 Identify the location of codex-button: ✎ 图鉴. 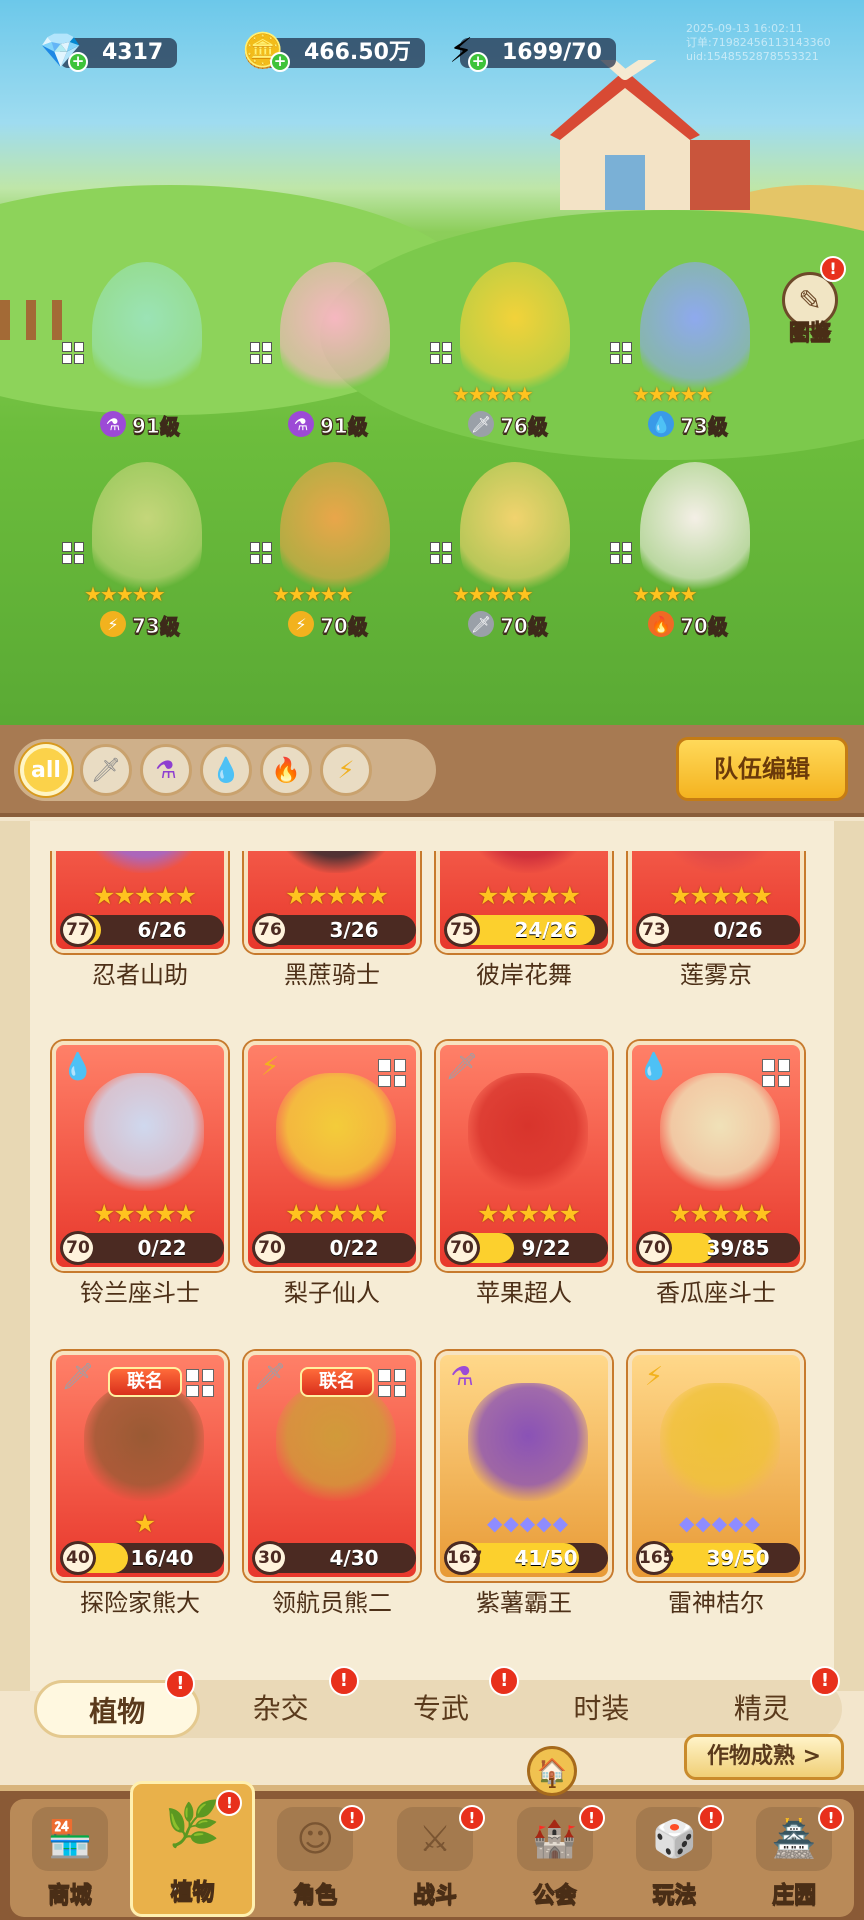
(810, 312).